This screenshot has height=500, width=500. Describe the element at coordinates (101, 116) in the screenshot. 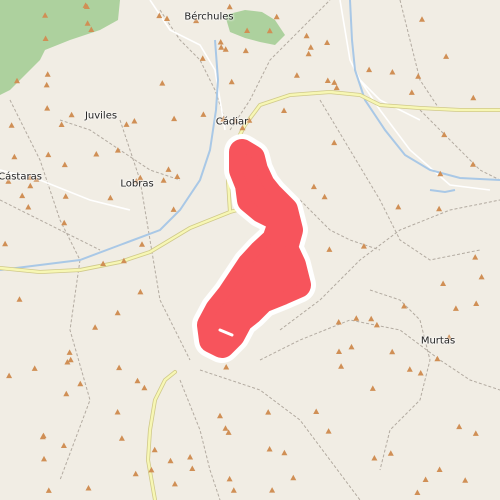

I see `place-label-juviles: Juviles` at that location.